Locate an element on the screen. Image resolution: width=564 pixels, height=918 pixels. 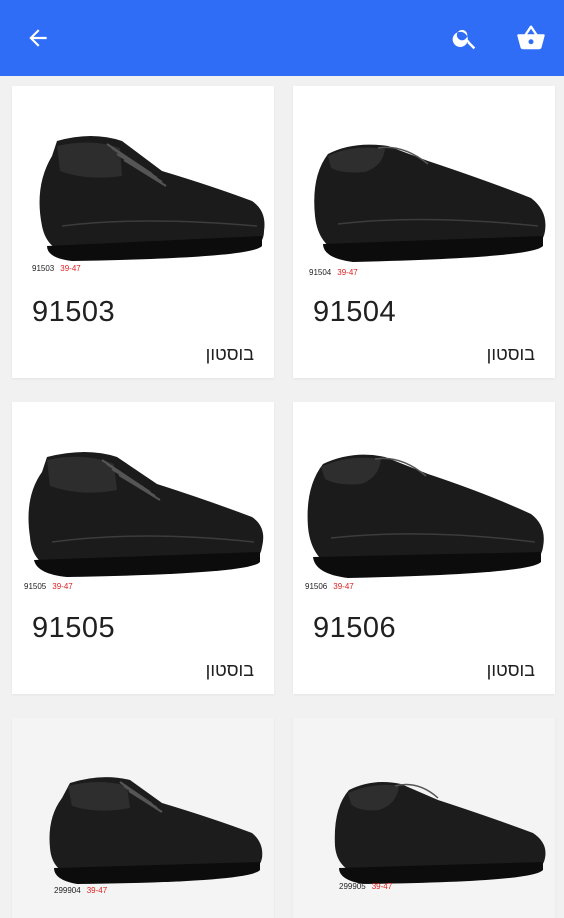
basket-icon is located at coordinates (531, 37).